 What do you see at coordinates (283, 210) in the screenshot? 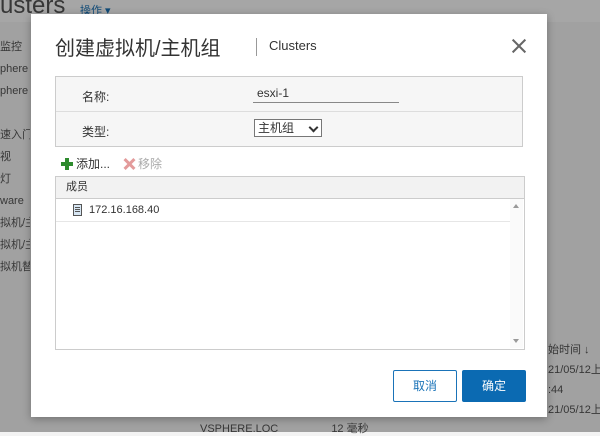
I see `table-row: 172.16.168.40` at bounding box center [283, 210].